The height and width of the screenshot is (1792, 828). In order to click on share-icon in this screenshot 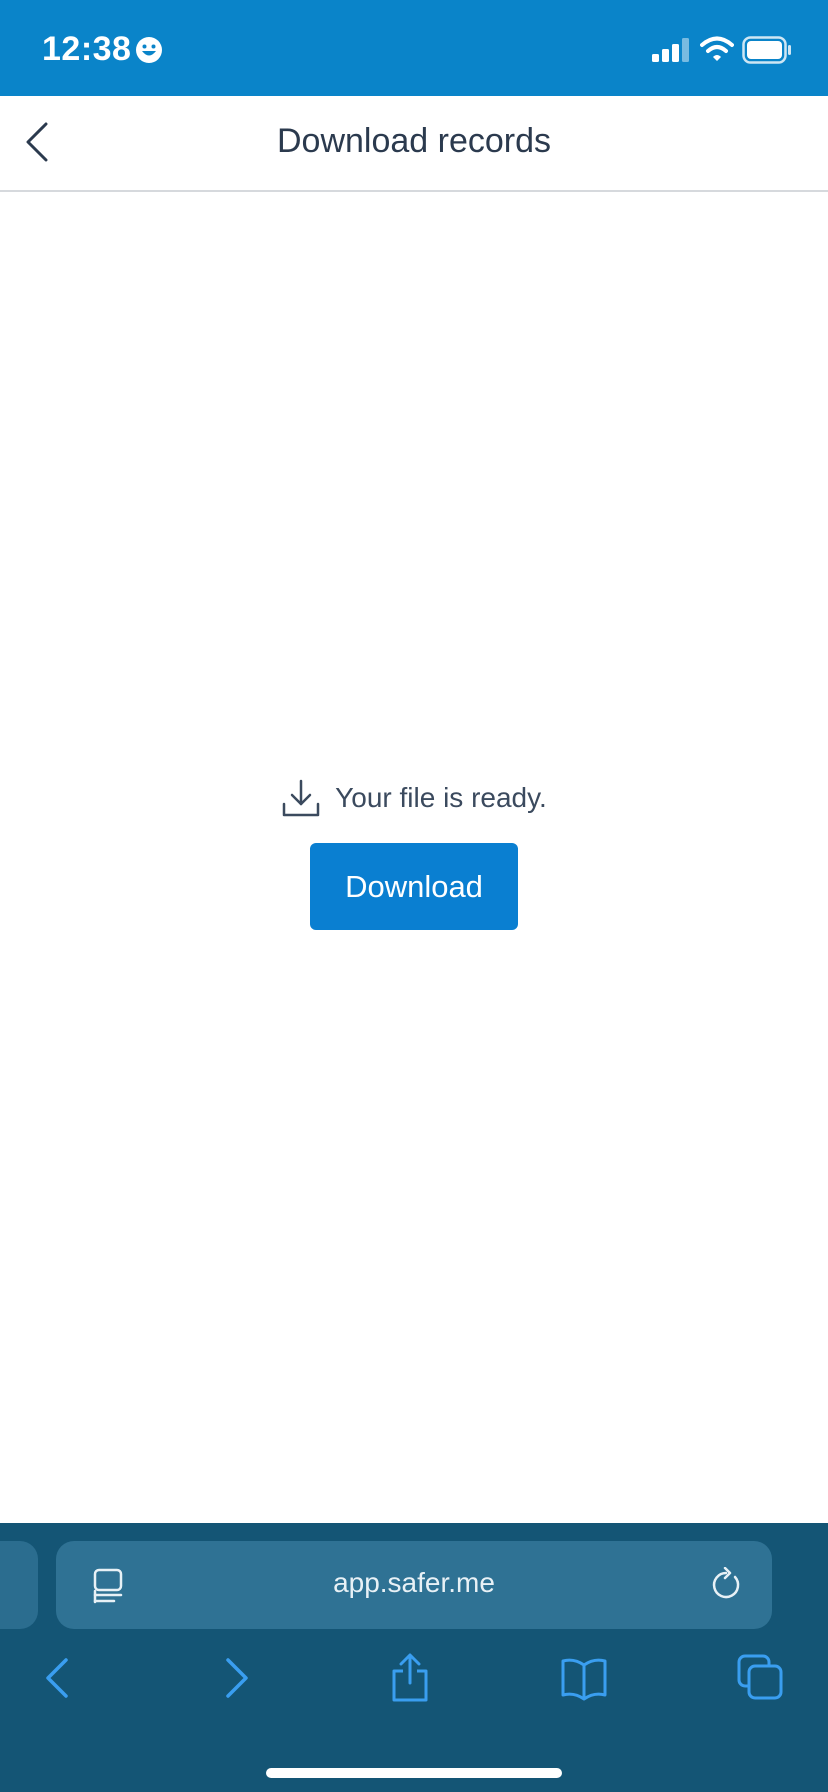, I will do `click(410, 1678)`.